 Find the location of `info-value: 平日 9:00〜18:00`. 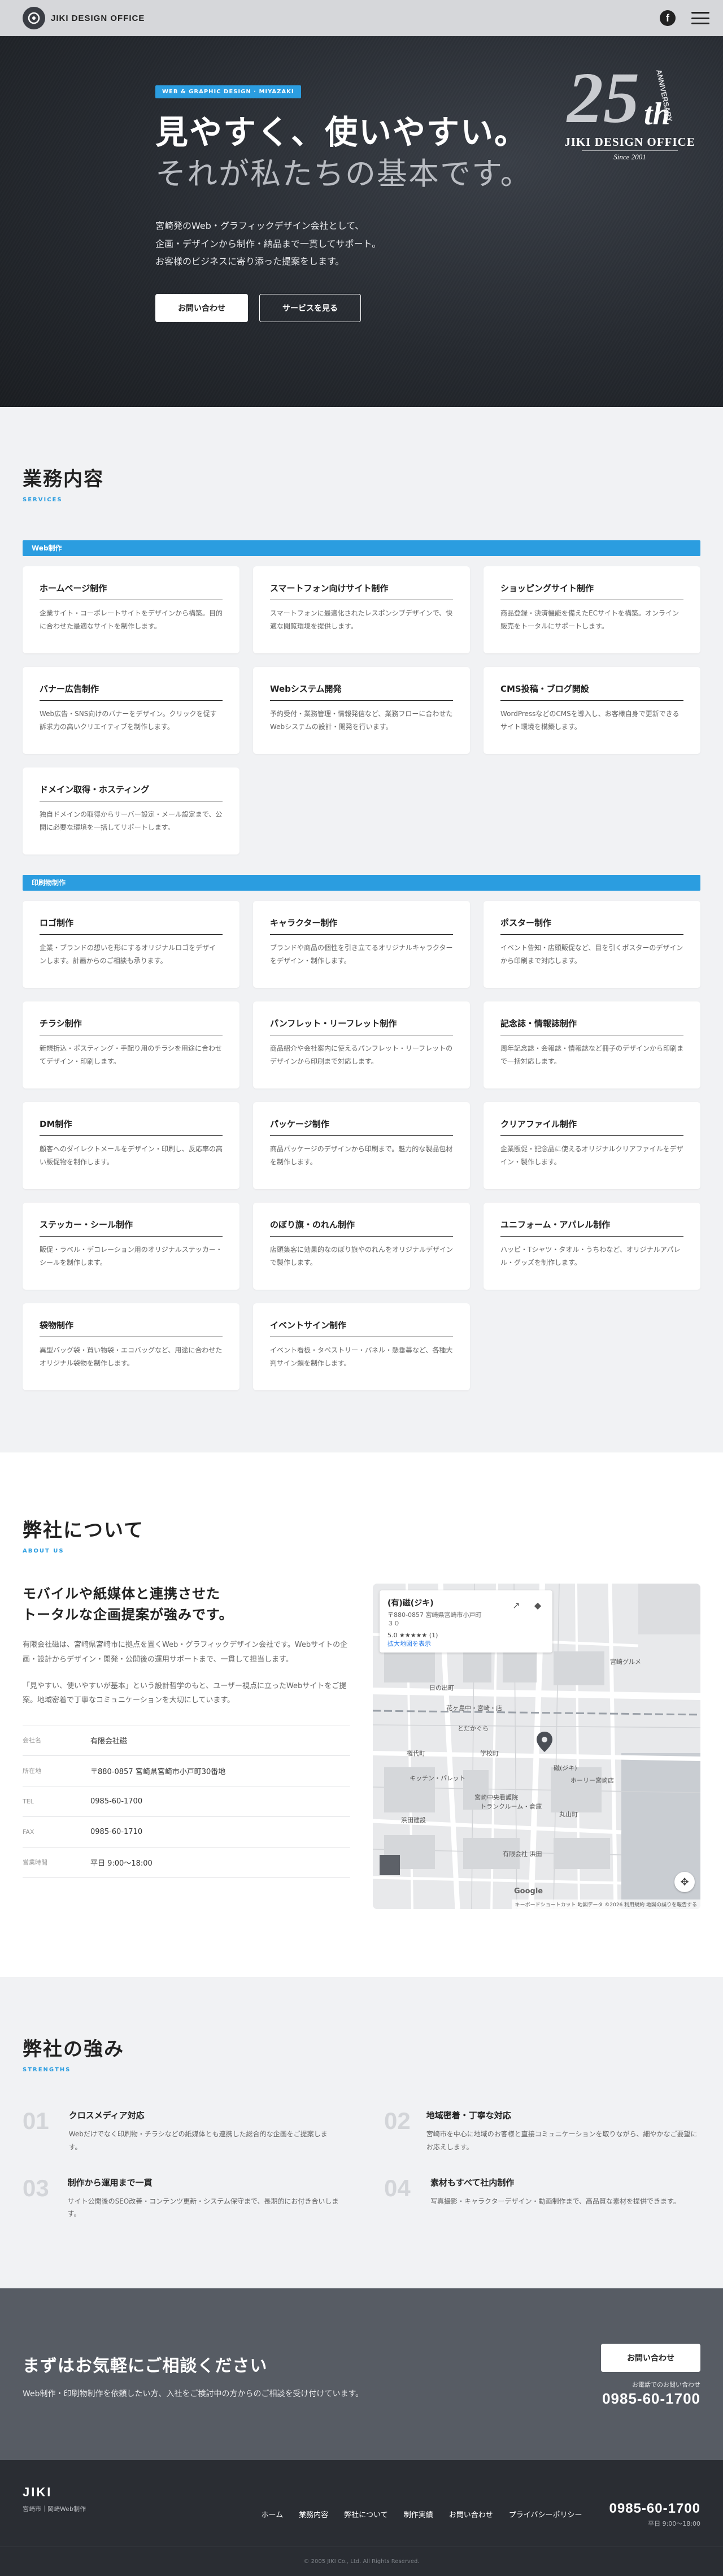

info-value: 平日 9:00〜18:00 is located at coordinates (121, 1863).